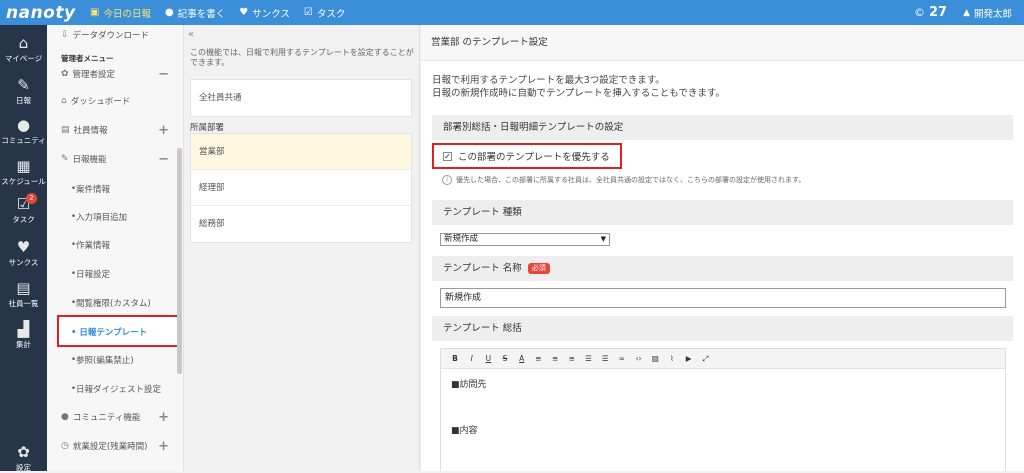 The width and height of the screenshot is (1024, 473). What do you see at coordinates (23, 43) in the screenshot?
I see `home-icon: ⌂` at bounding box center [23, 43].